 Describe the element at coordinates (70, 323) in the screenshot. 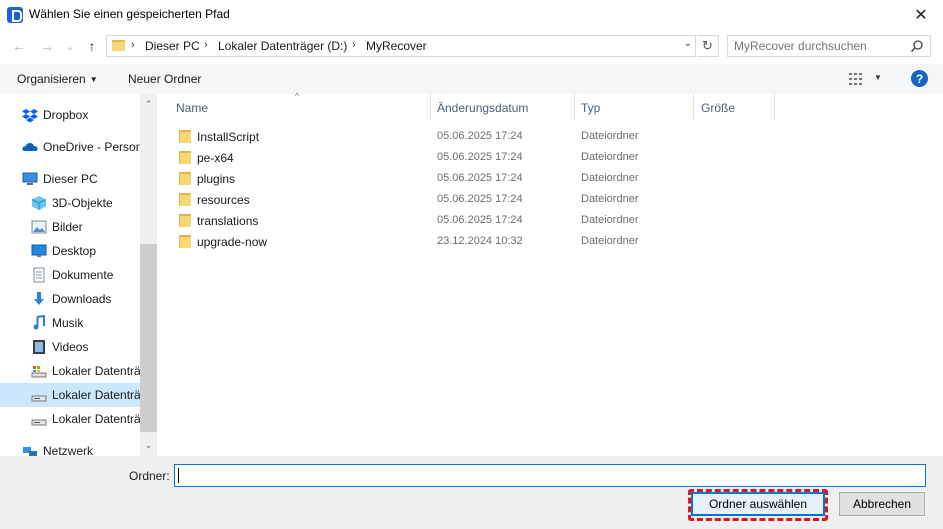

I see `sidebar-item: Musik` at that location.